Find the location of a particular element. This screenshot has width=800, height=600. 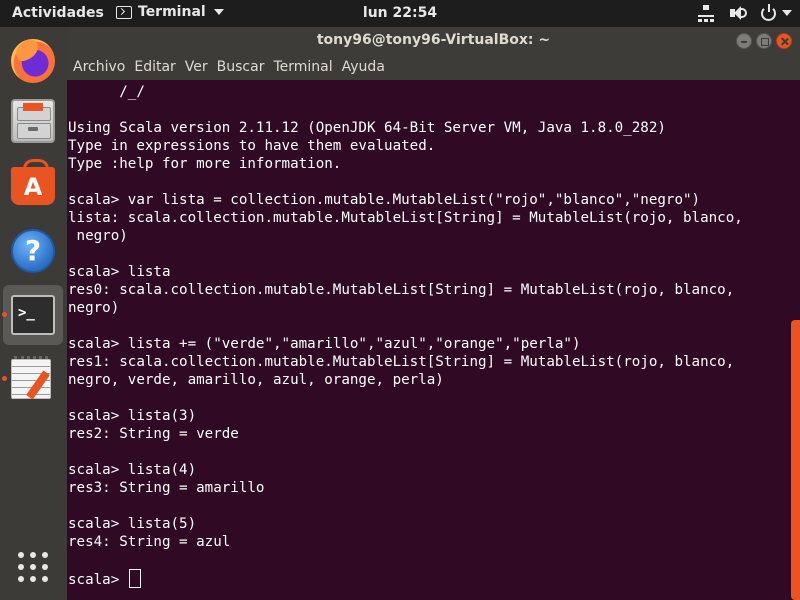

clock: lun 22:54 is located at coordinates (400, 13).